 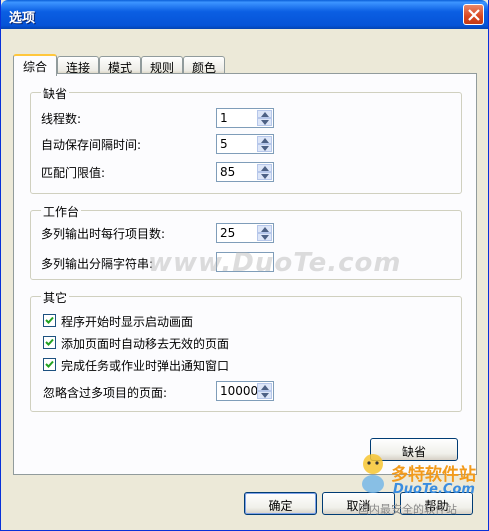 I want to click on close-button, so click(x=473, y=14).